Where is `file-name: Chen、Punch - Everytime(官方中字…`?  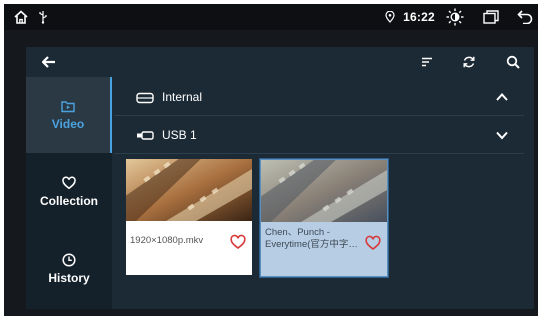
file-name: Chen、Punch - Everytime(官方中字… is located at coordinates (314, 239).